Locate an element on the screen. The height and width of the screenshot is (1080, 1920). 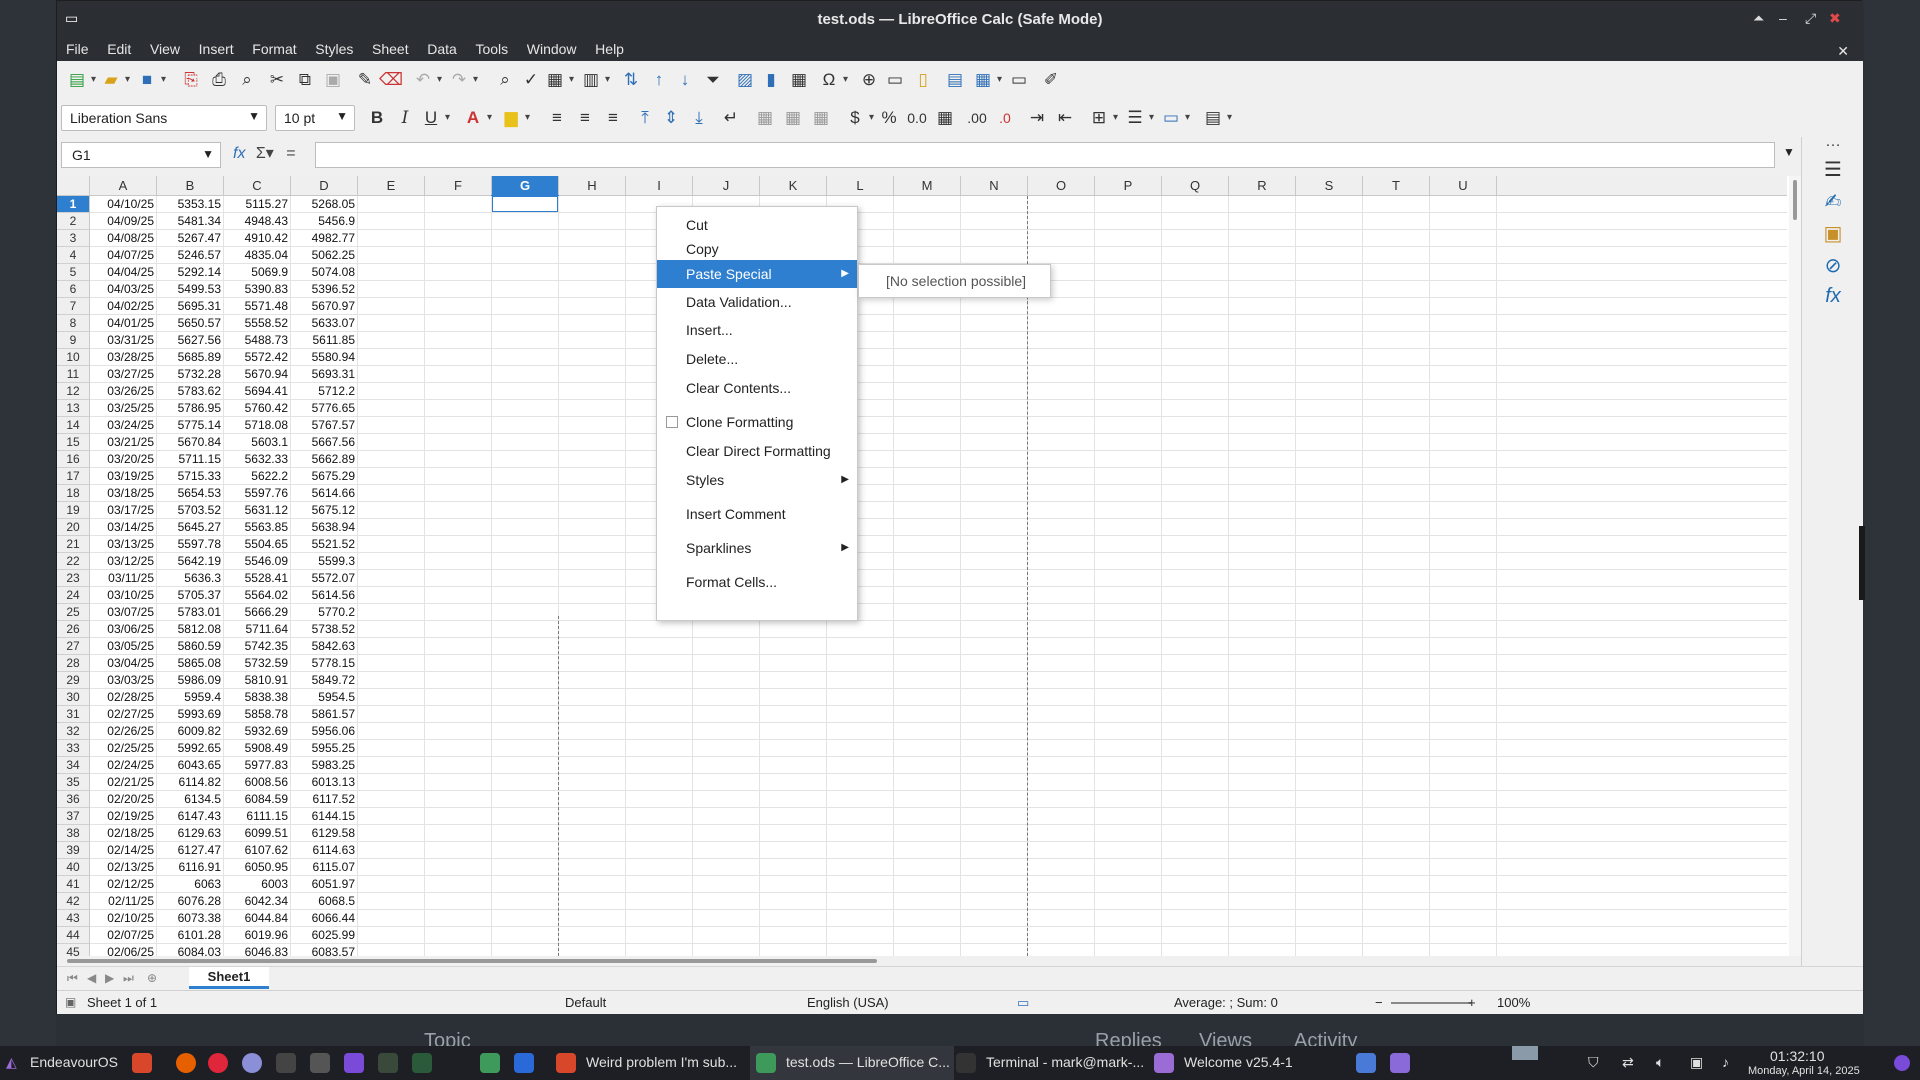
row-header: 21 is located at coordinates (73, 544).